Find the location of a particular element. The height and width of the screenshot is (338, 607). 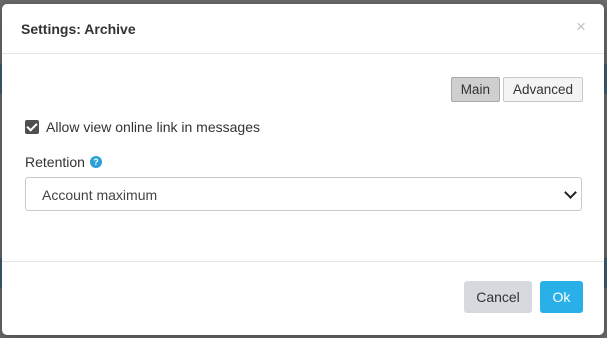

allow-view-online-link-option: Allow view online link in messages is located at coordinates (142, 127).